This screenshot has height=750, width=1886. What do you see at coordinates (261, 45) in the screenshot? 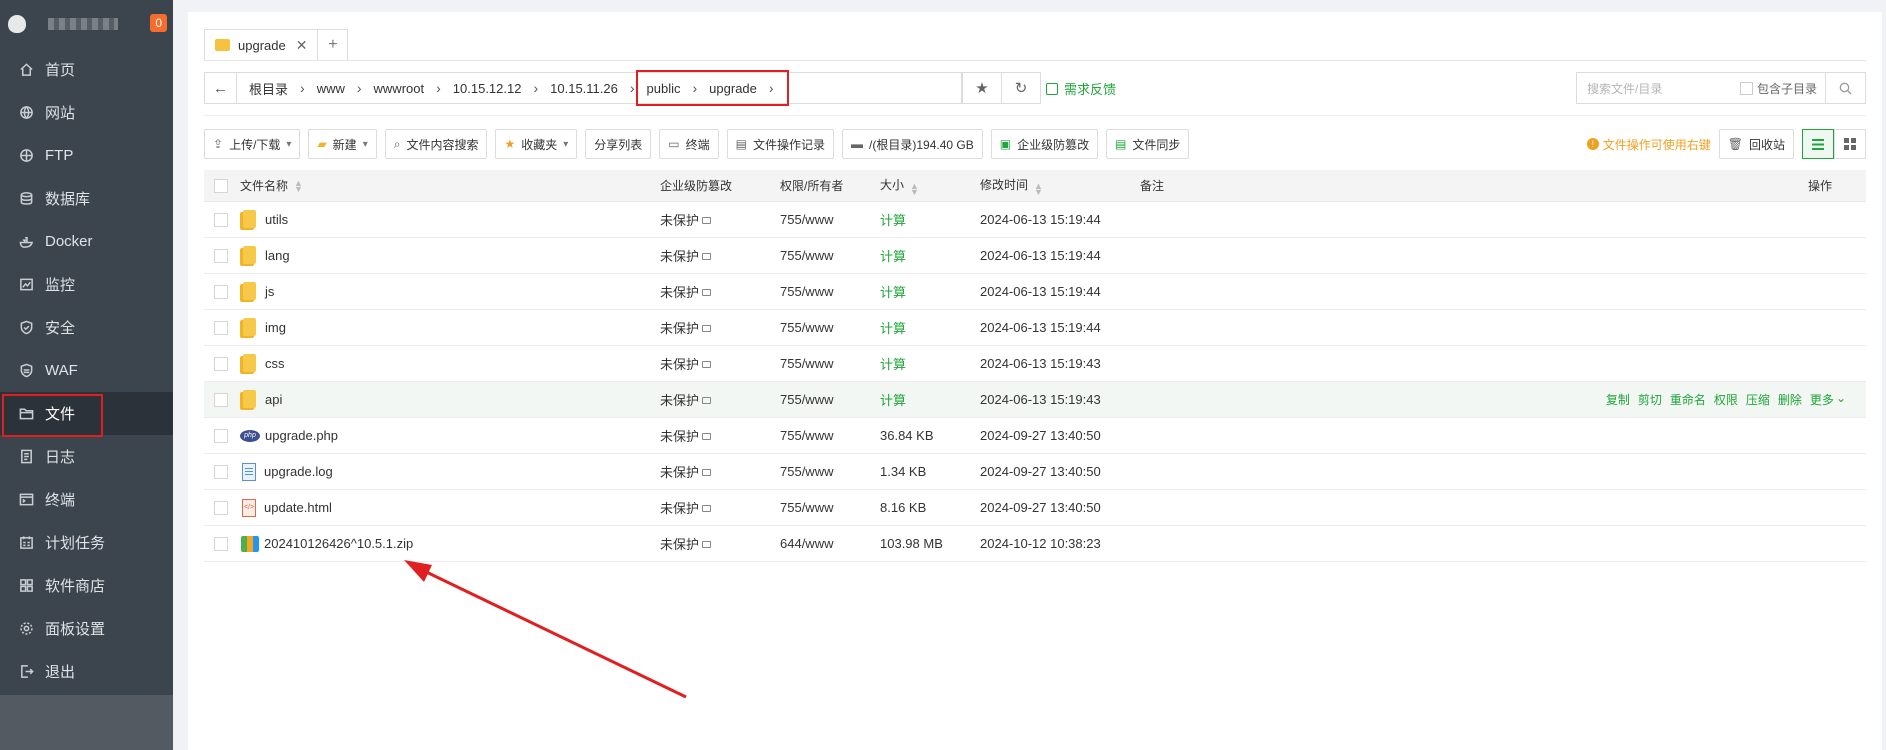
I see `tab-upgrade: upgrade ✕` at bounding box center [261, 45].